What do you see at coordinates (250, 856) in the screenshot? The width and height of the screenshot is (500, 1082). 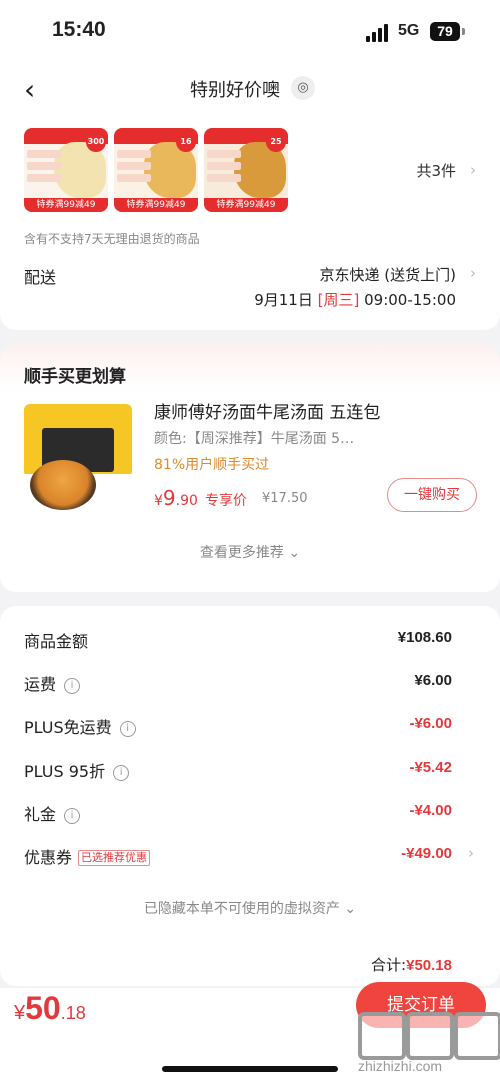 I see `summary-row-coupon: 优惠券 已选推荐优惠 -¥49.00 ›` at bounding box center [250, 856].